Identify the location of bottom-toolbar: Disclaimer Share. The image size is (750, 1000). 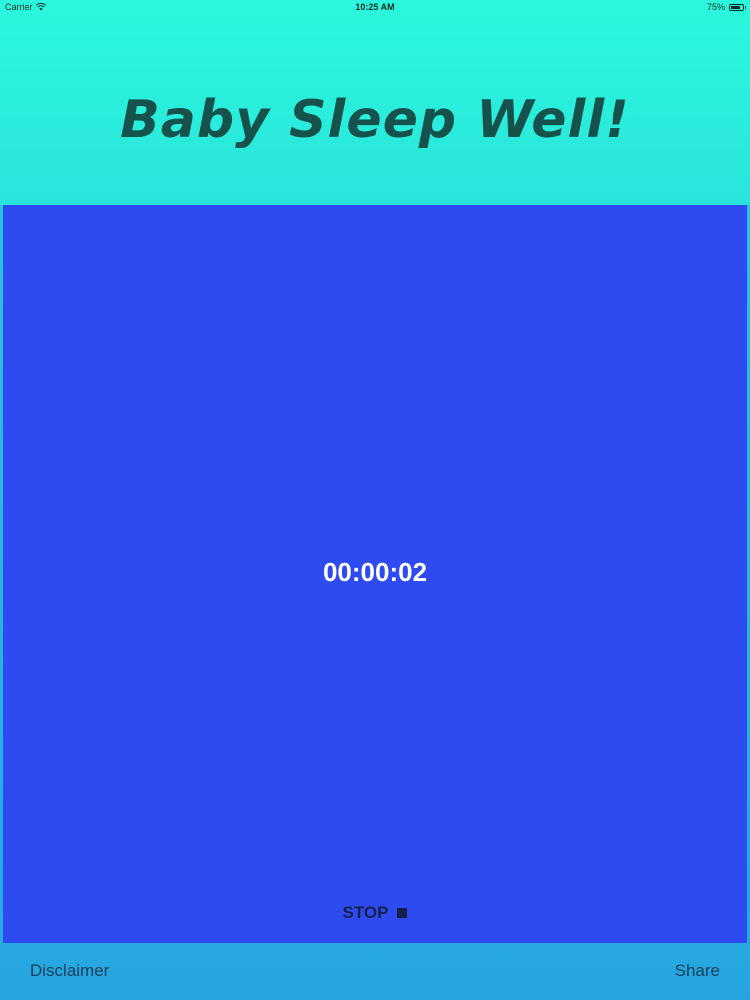
(375, 971).